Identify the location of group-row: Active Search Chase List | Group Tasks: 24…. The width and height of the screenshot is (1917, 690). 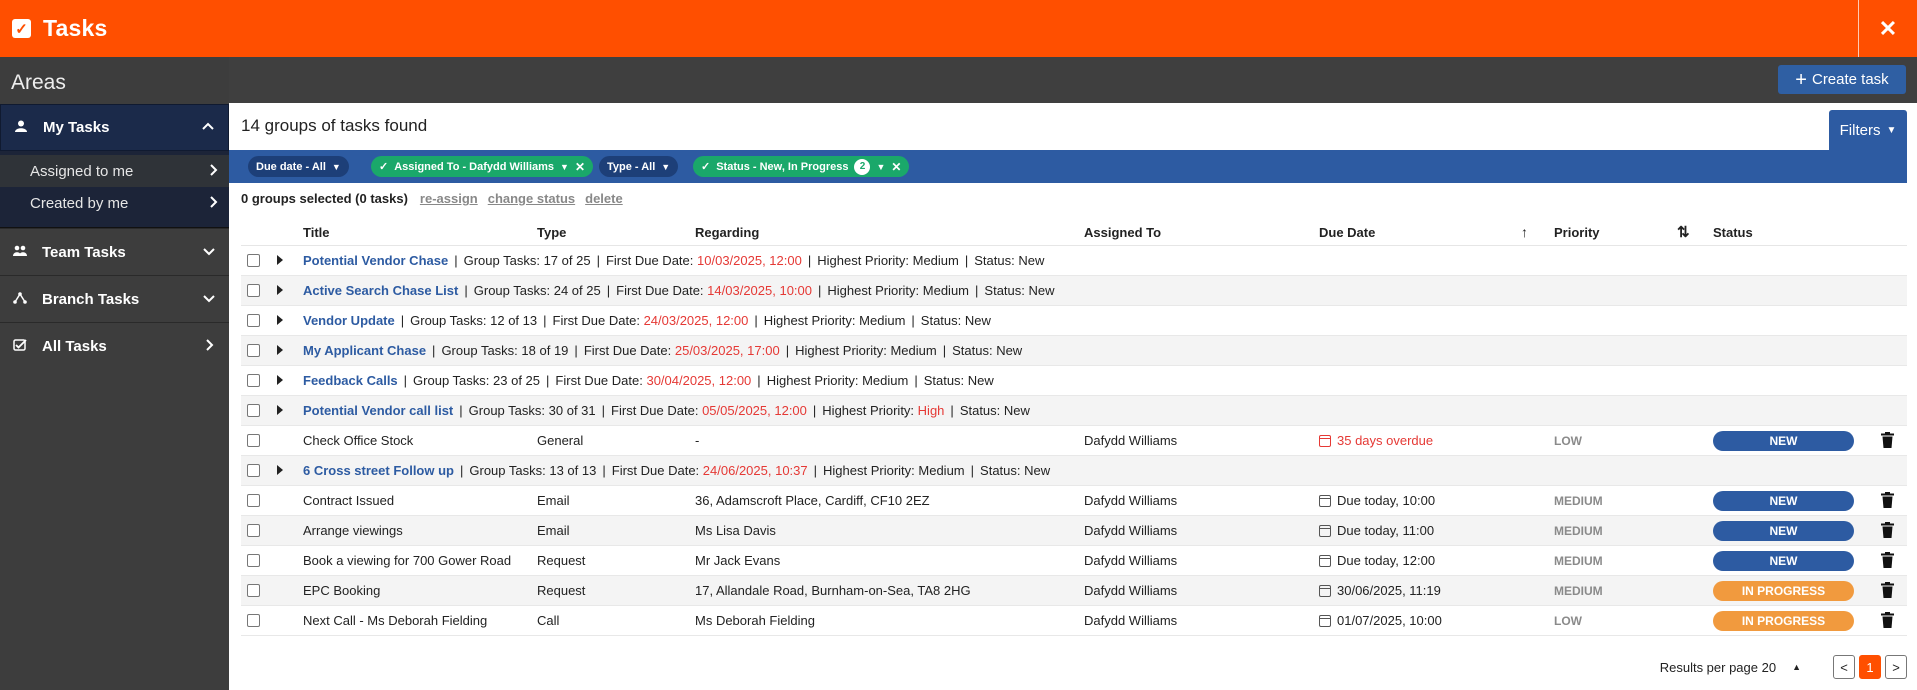
(1074, 291).